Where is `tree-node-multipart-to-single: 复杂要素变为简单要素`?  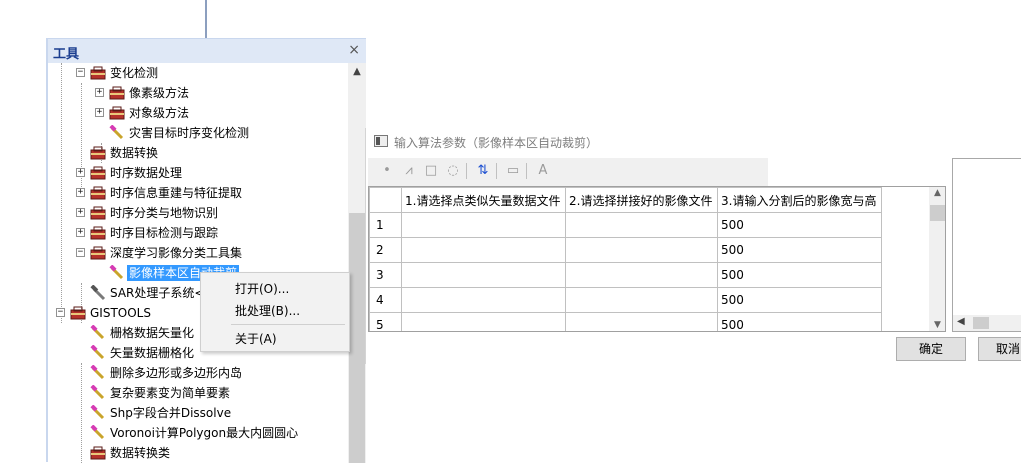
tree-node-multipart-to-single: 复杂要素变为简单要素 is located at coordinates (198, 393).